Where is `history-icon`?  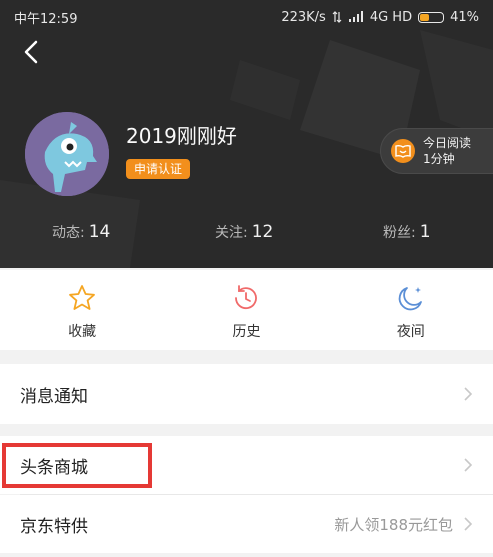 history-icon is located at coordinates (246, 297).